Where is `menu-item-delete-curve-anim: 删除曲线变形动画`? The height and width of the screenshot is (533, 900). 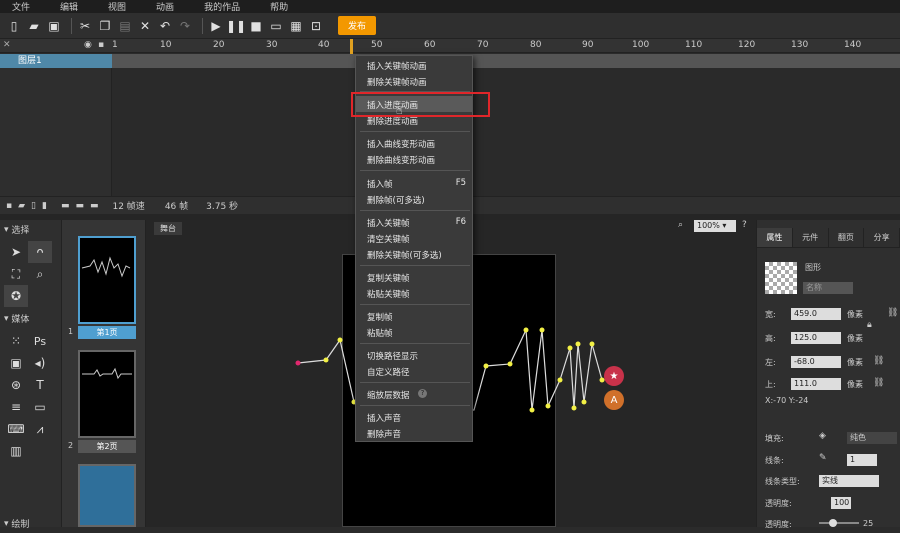
menu-item-delete-curve-anim: 删除曲线变形动画 is located at coordinates (401, 160).